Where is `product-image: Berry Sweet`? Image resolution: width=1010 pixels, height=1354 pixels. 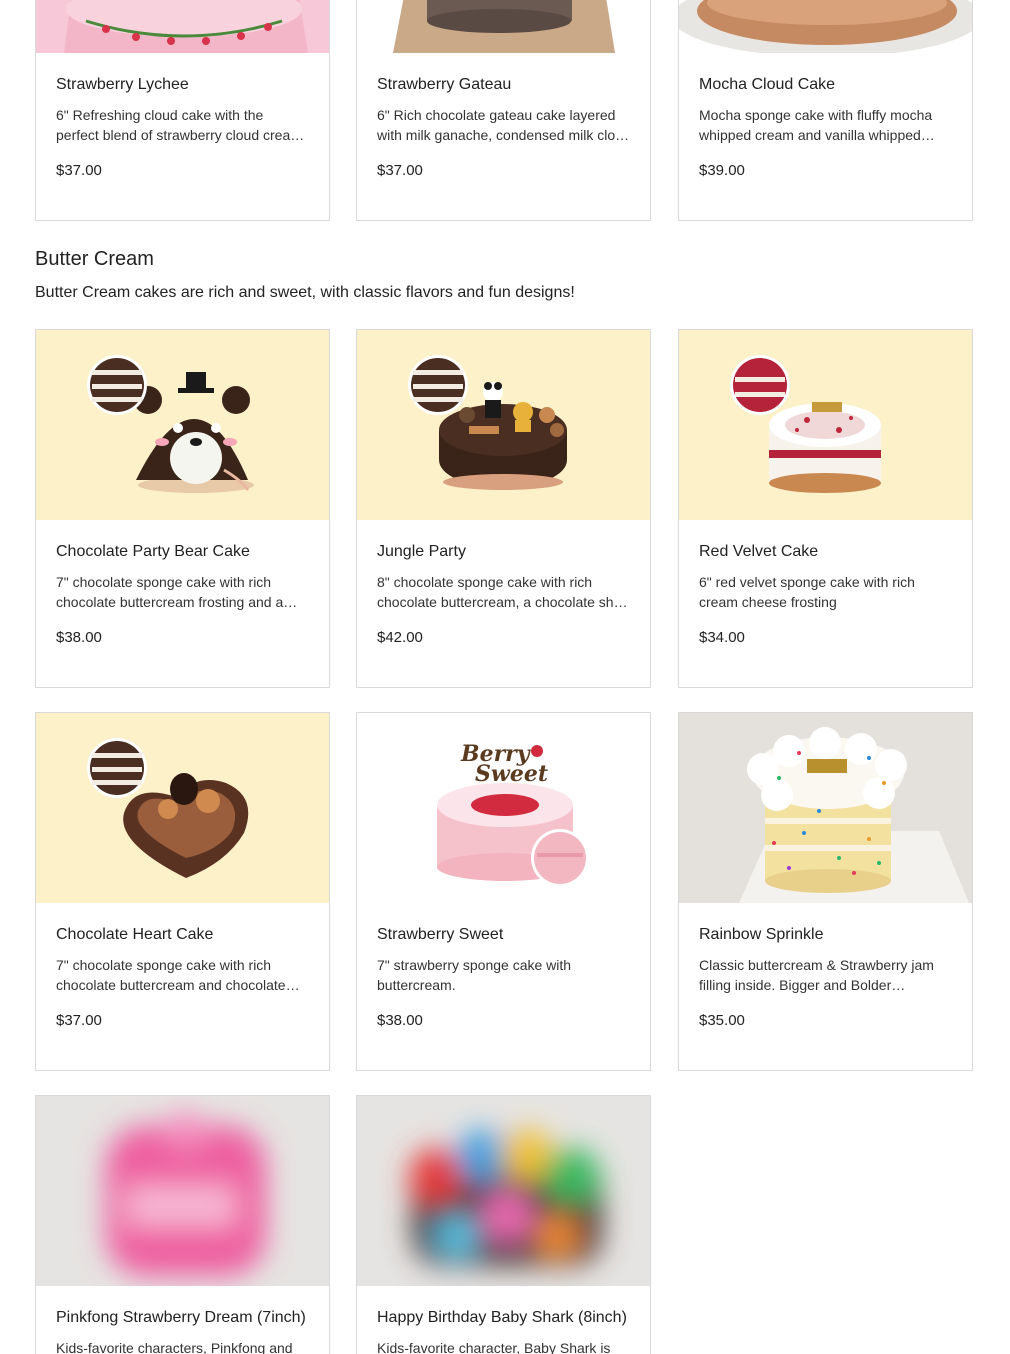
product-image: Berry Sweet is located at coordinates (503, 808).